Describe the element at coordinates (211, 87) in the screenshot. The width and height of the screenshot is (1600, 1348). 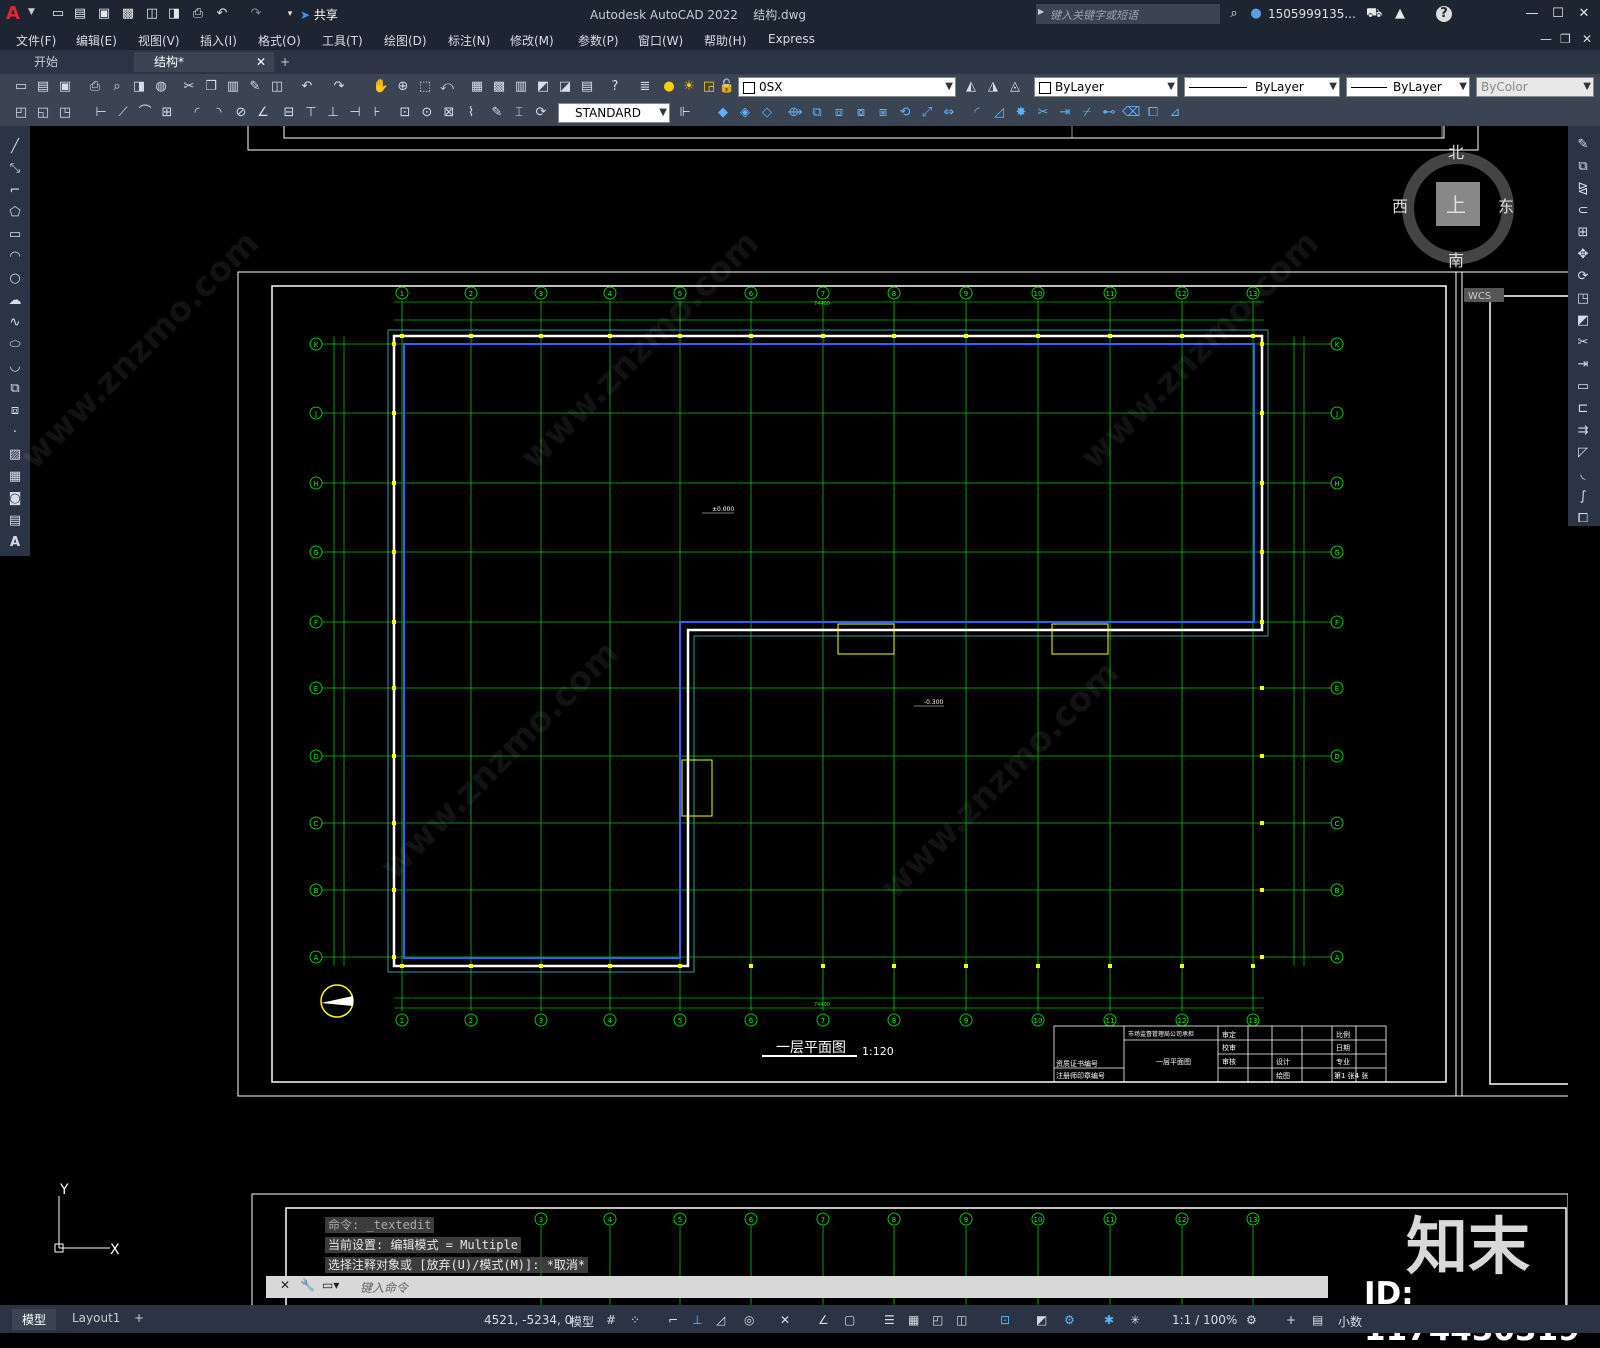
I see `copy-icon: ❐` at that location.